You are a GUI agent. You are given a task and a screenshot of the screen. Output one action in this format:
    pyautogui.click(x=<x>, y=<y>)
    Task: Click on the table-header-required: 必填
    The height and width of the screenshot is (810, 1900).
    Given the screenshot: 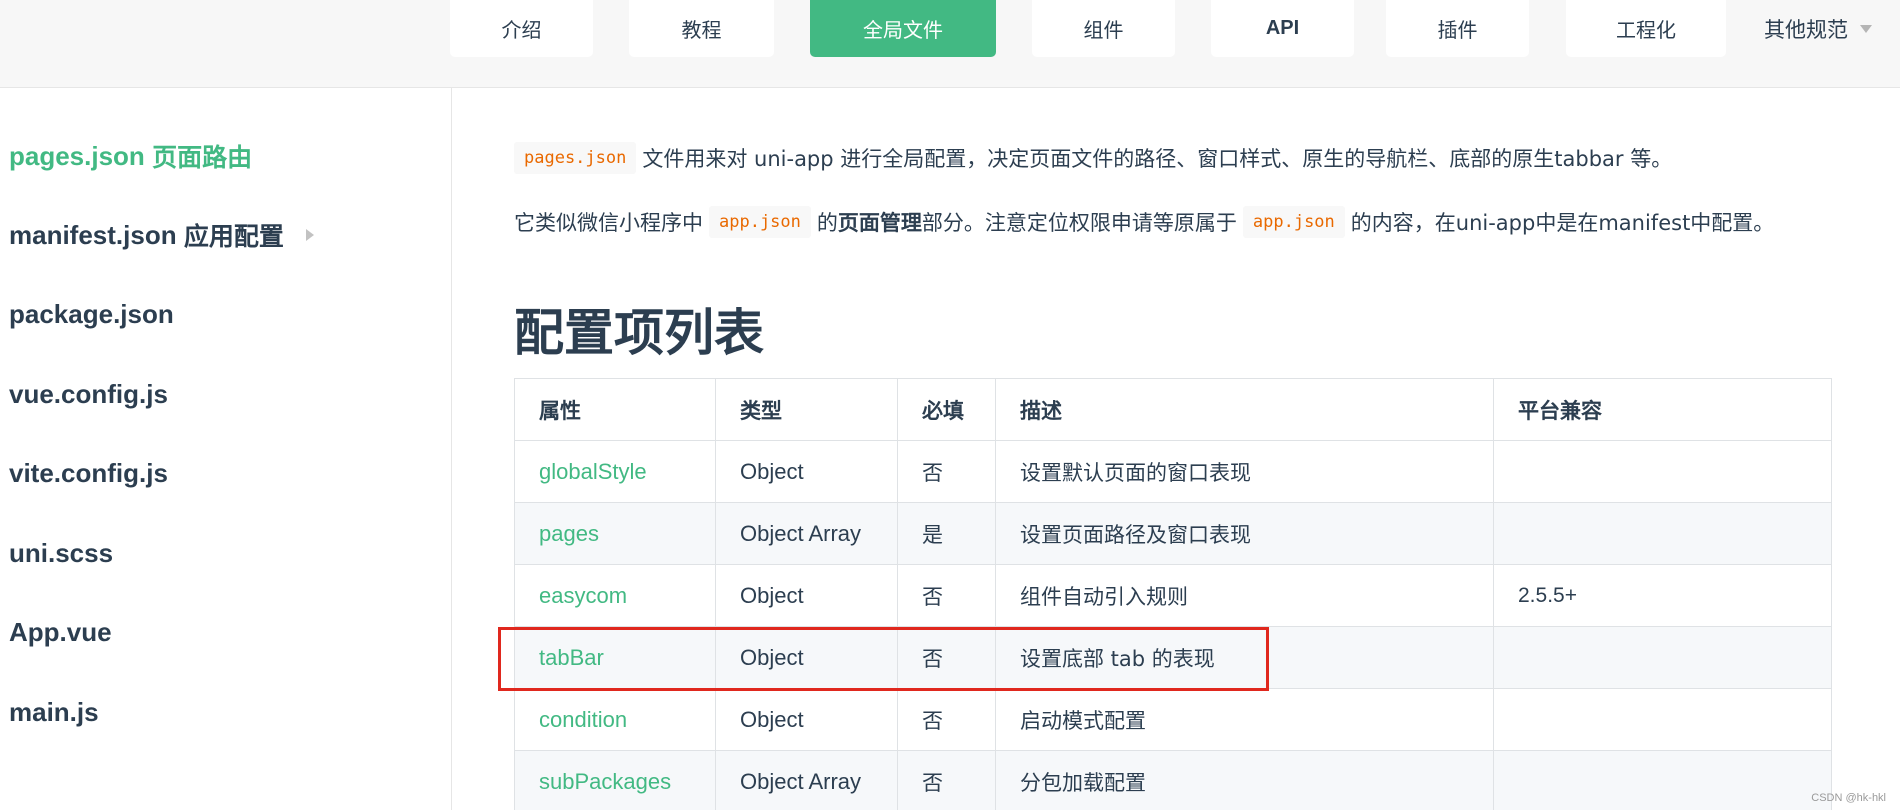 What is the action you would take?
    pyautogui.click(x=946, y=409)
    